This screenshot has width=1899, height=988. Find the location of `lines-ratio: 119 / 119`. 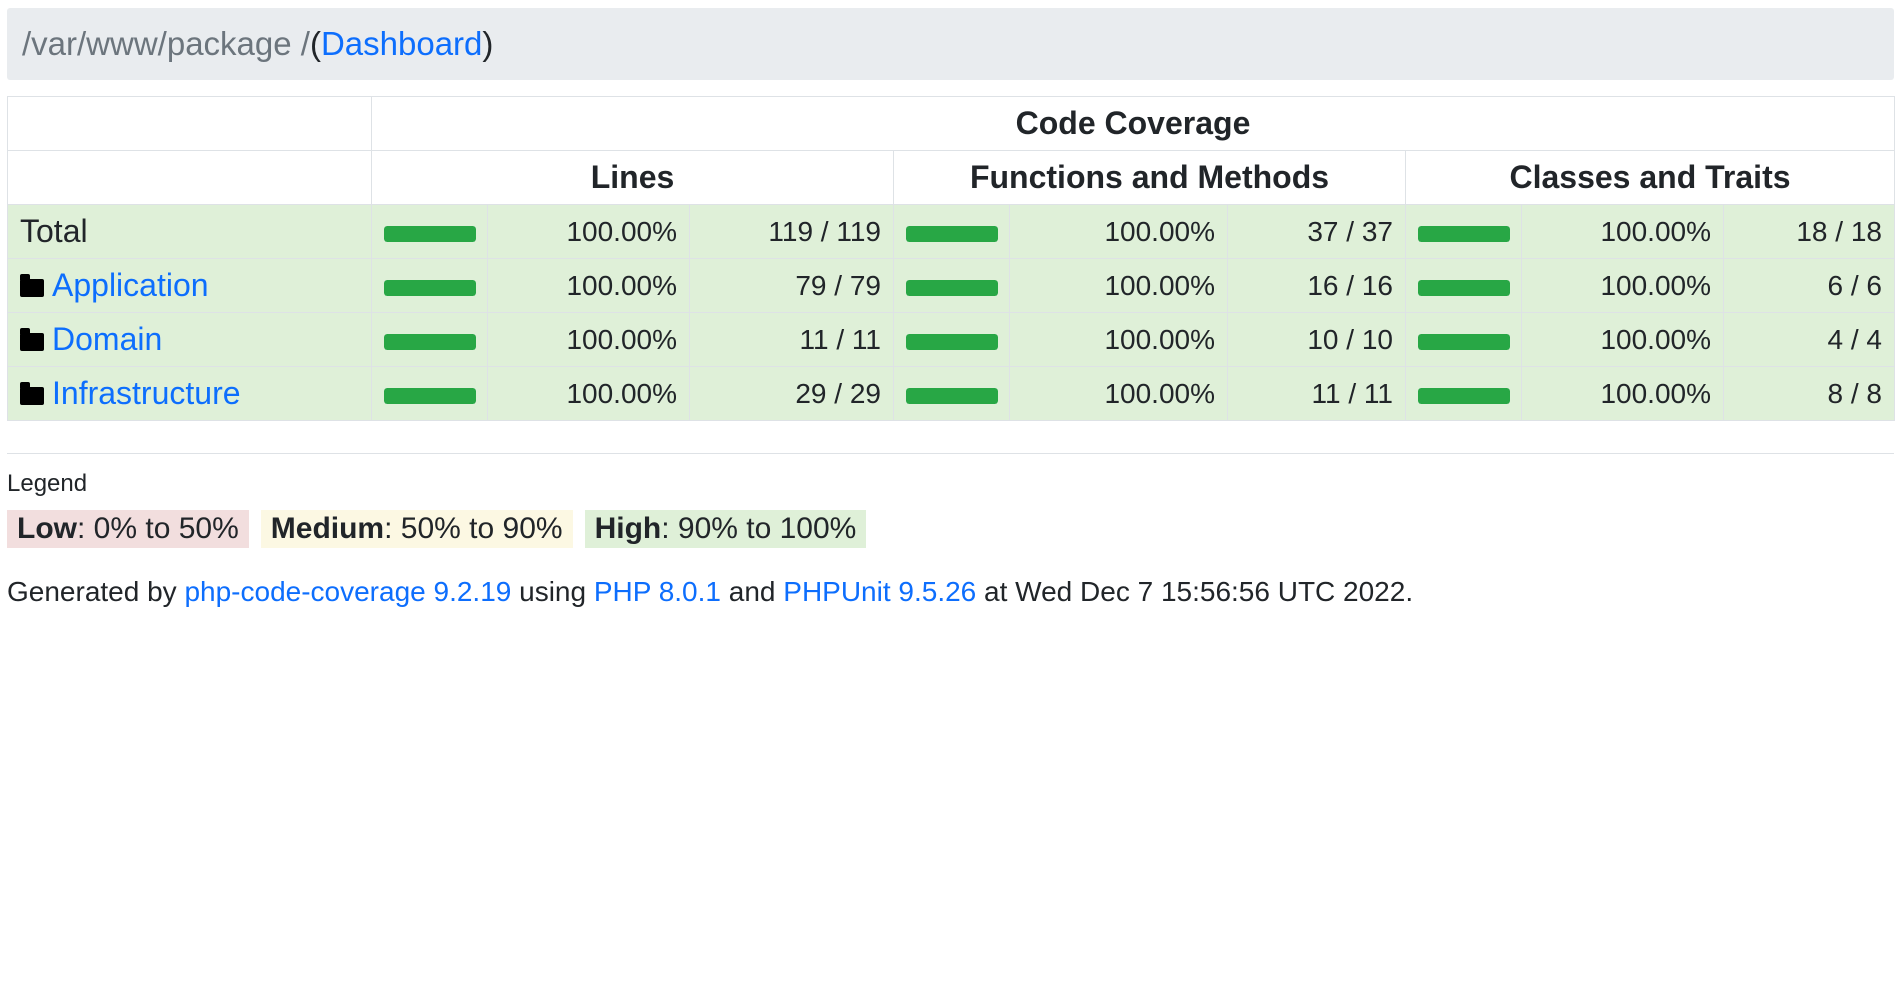

lines-ratio: 119 / 119 is located at coordinates (791, 231).